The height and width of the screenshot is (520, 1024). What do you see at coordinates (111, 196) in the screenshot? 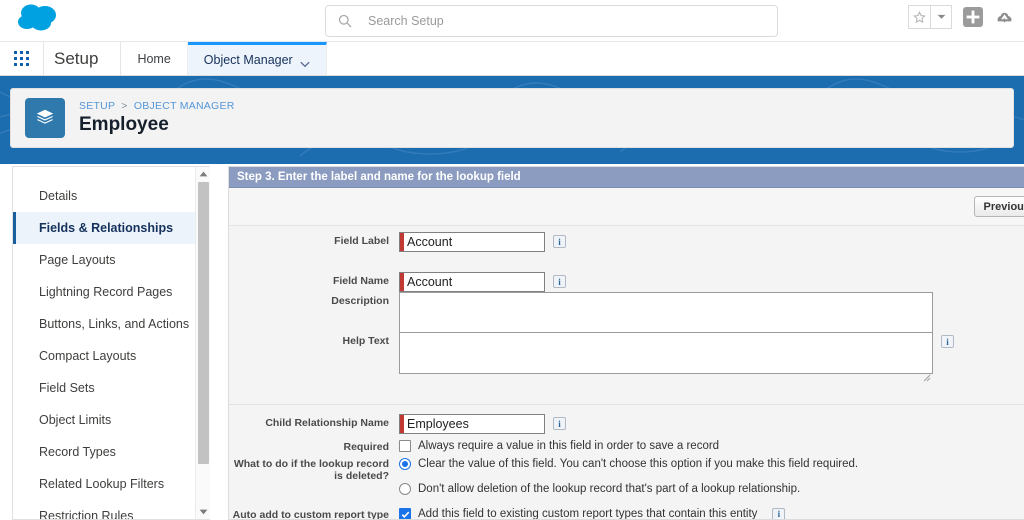
I see `sidebar-item-details: Details` at bounding box center [111, 196].